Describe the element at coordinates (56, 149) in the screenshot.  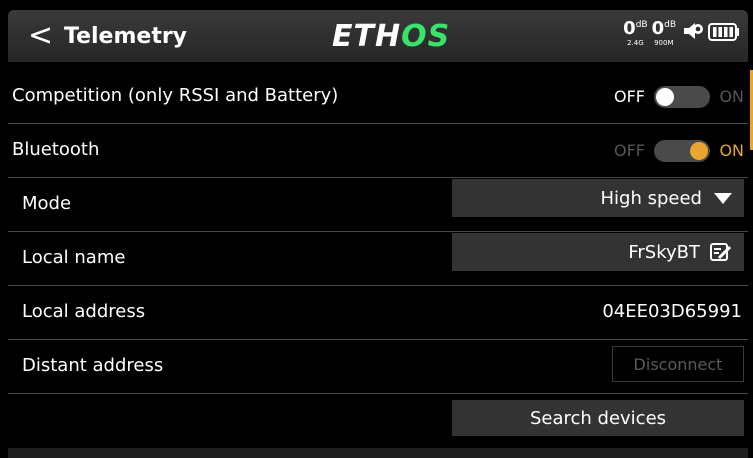
I see `bluetooth-label: Bluetooth` at that location.